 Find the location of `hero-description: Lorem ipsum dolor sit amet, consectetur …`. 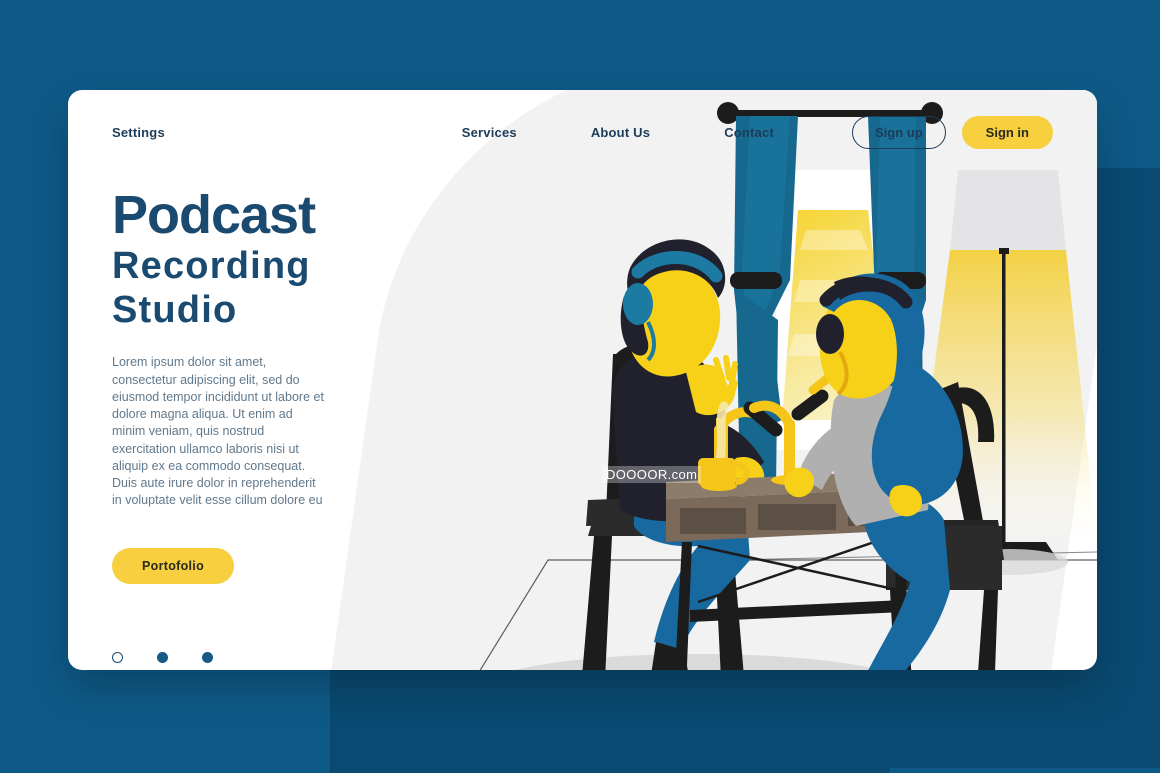

hero-description: Lorem ipsum dolor sit amet, consectetur … is located at coordinates (218, 431).